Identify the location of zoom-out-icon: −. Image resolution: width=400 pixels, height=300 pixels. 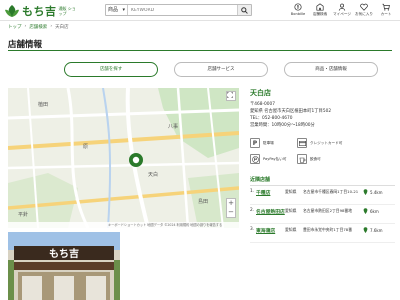
(231, 212).